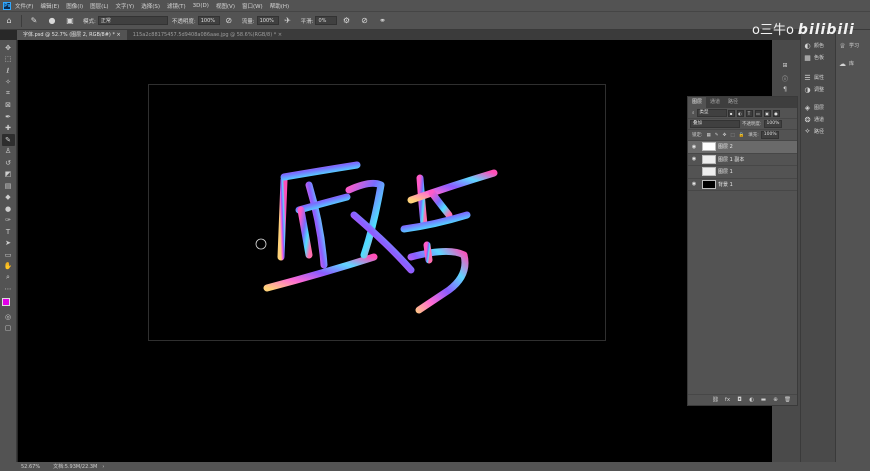 The image size is (870, 471). Describe the element at coordinates (252, 6) in the screenshot. I see `menu-window: 窗口(W)` at that location.